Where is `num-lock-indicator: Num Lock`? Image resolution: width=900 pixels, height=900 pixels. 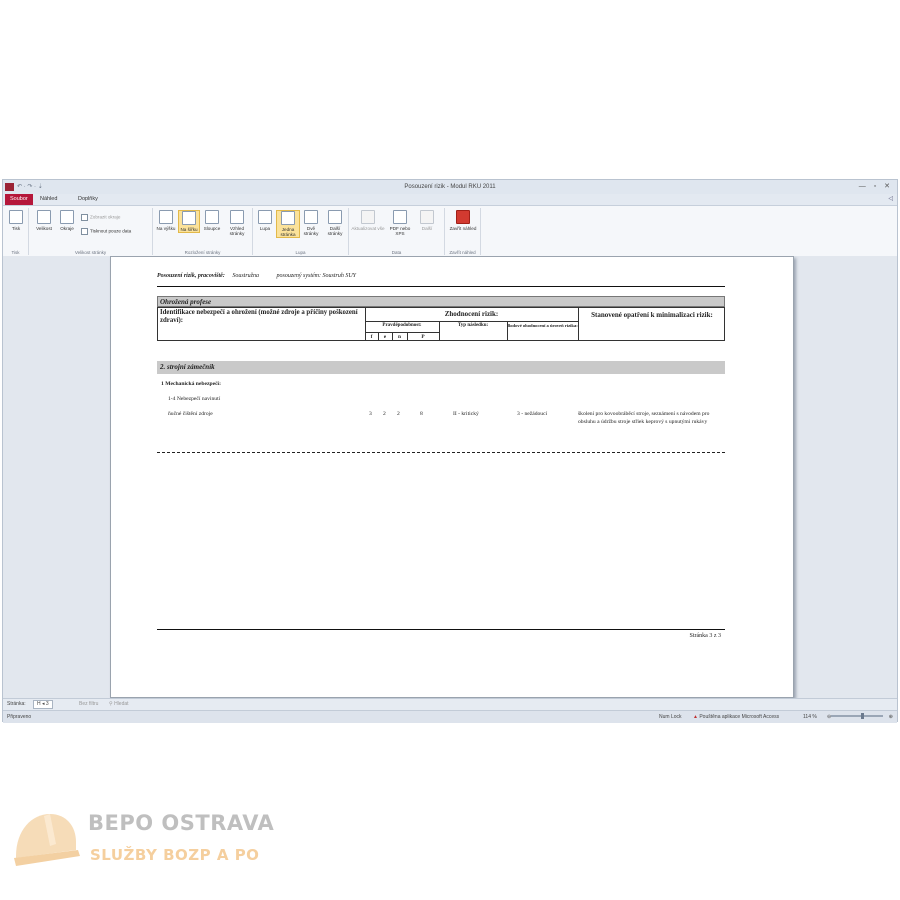
num-lock-indicator: Num Lock is located at coordinates (670, 717).